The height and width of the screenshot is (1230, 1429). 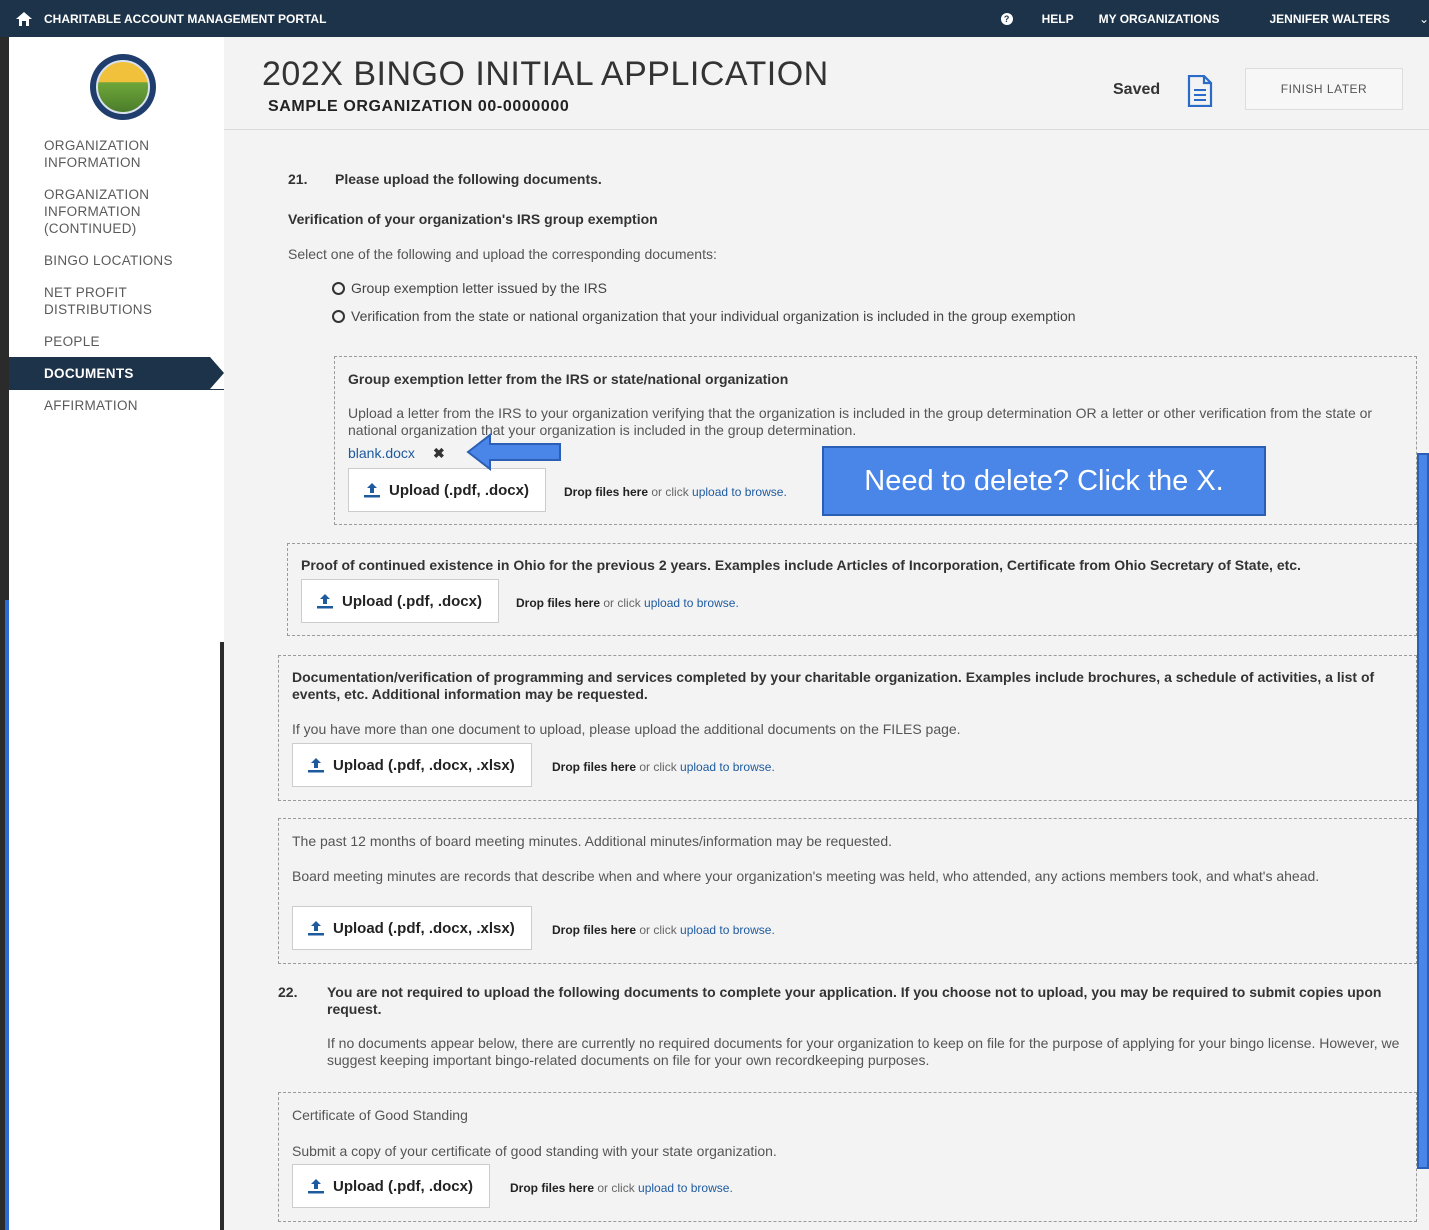 I want to click on app-title: CHARITABLE ACCOUNT MANAGEMENT PORTAL, so click(x=185, y=18).